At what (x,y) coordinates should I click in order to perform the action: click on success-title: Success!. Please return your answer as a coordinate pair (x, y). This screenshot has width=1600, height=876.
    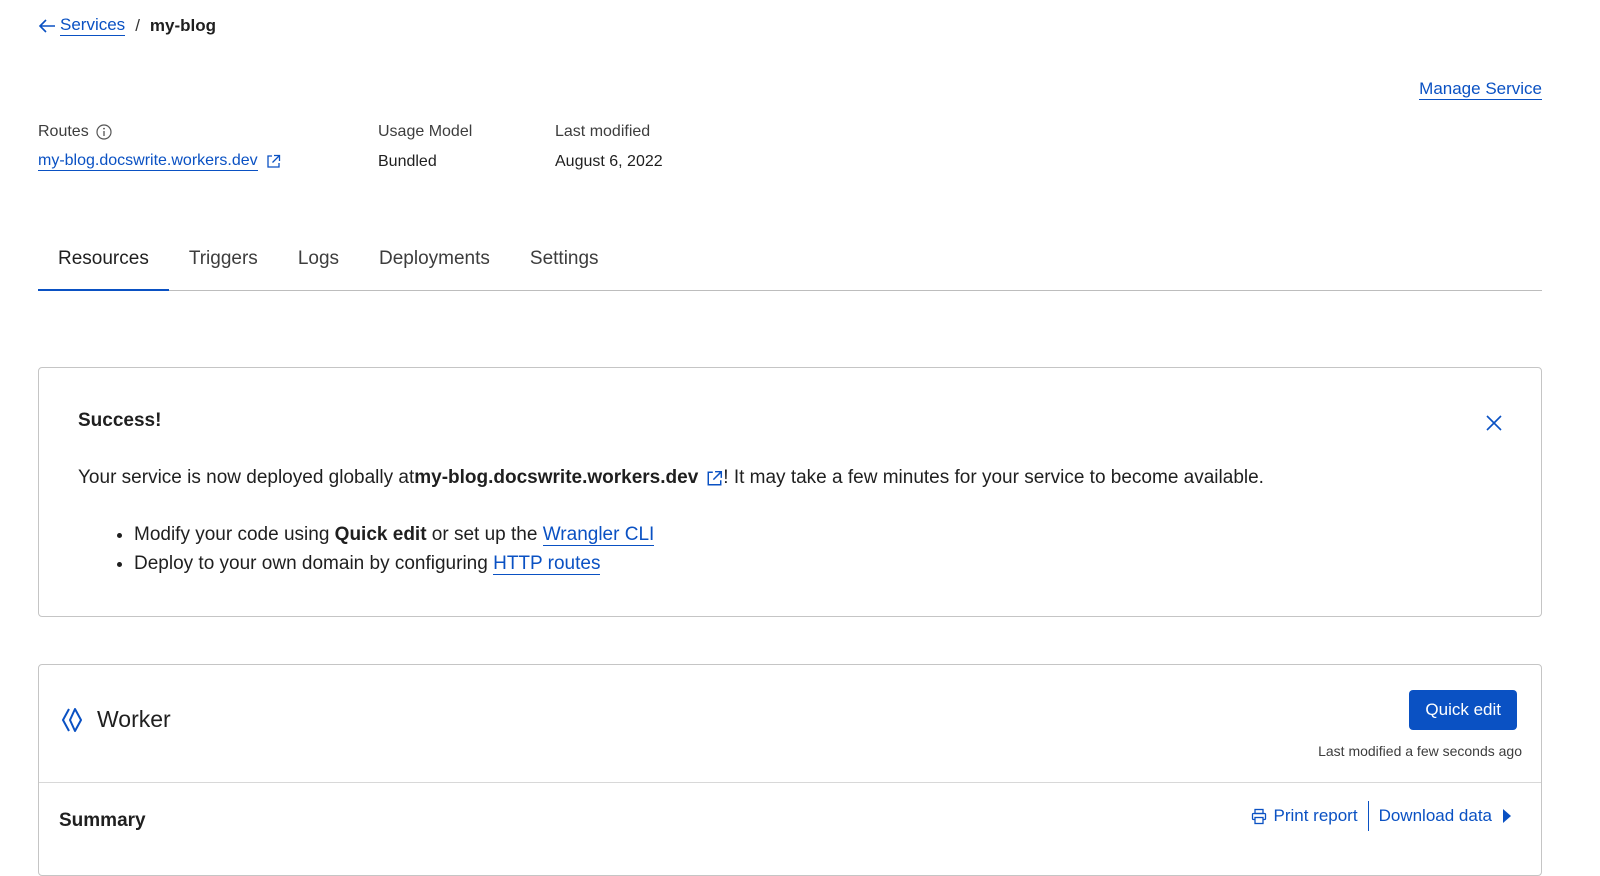
    Looking at the image, I should click on (120, 420).